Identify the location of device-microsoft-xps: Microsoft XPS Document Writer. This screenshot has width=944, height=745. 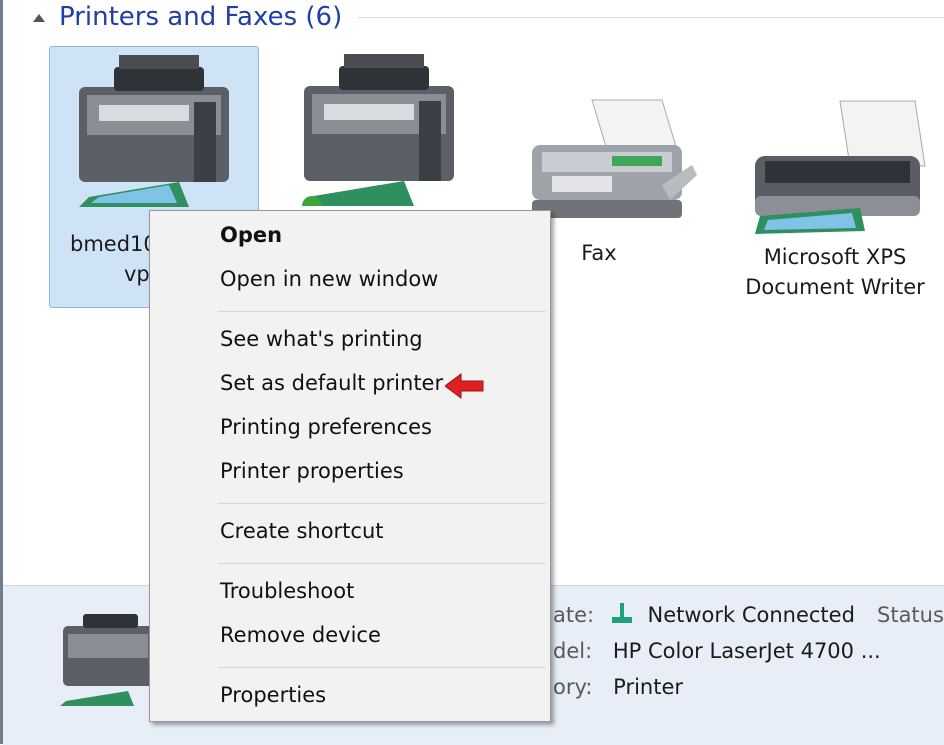
(835, 201).